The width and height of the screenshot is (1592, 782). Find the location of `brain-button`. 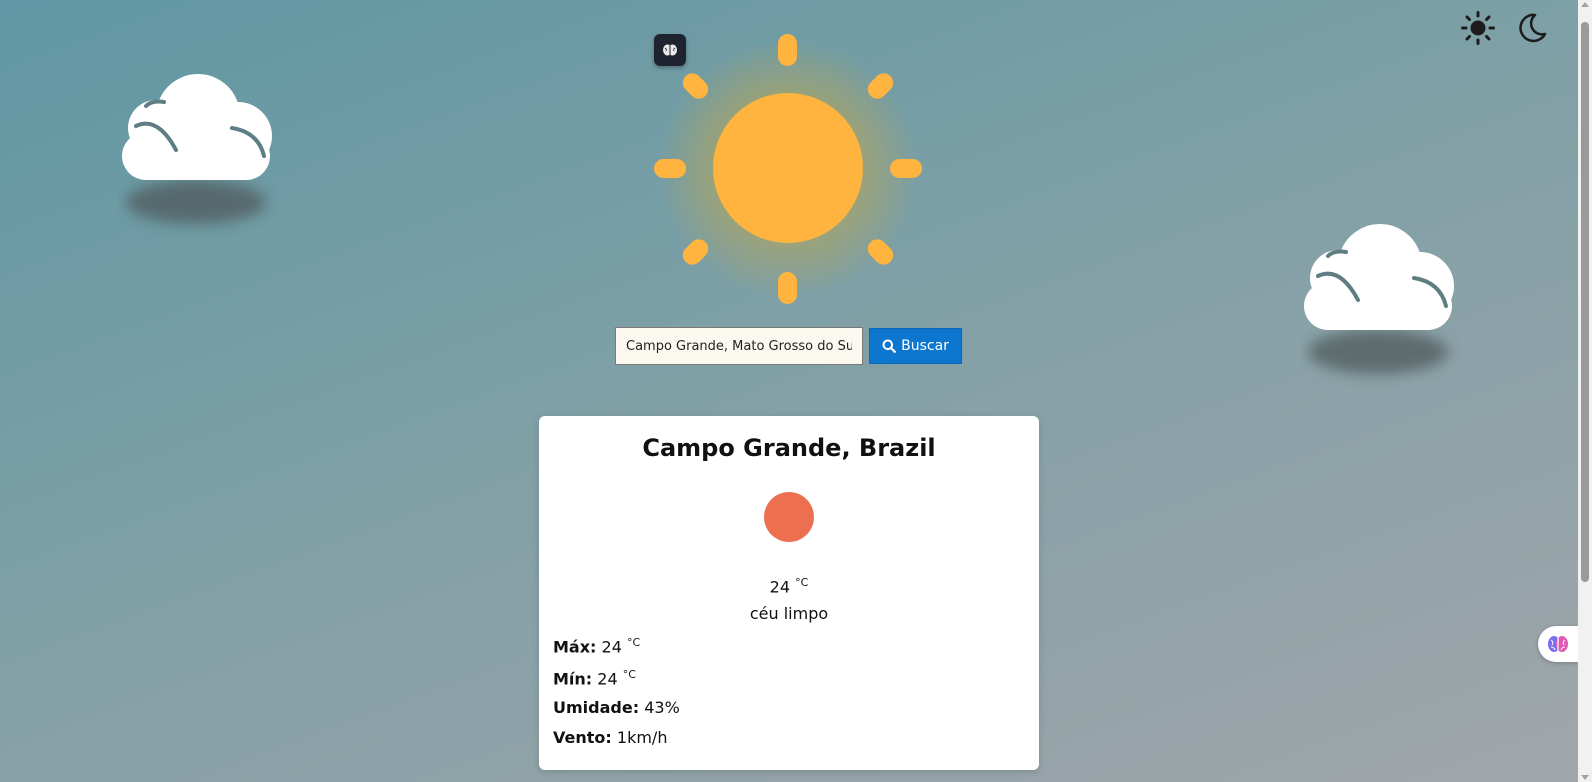

brain-button is located at coordinates (670, 50).